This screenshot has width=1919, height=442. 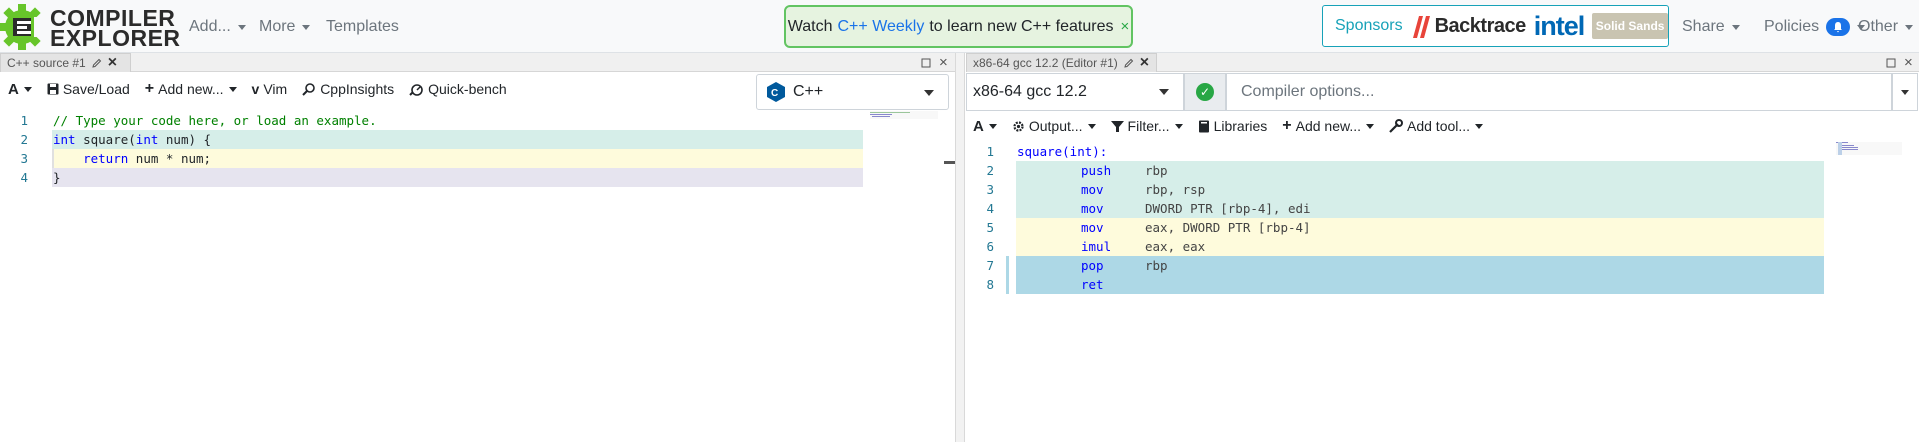 I want to click on asm-label: square(int):, so click(x=1062, y=151).